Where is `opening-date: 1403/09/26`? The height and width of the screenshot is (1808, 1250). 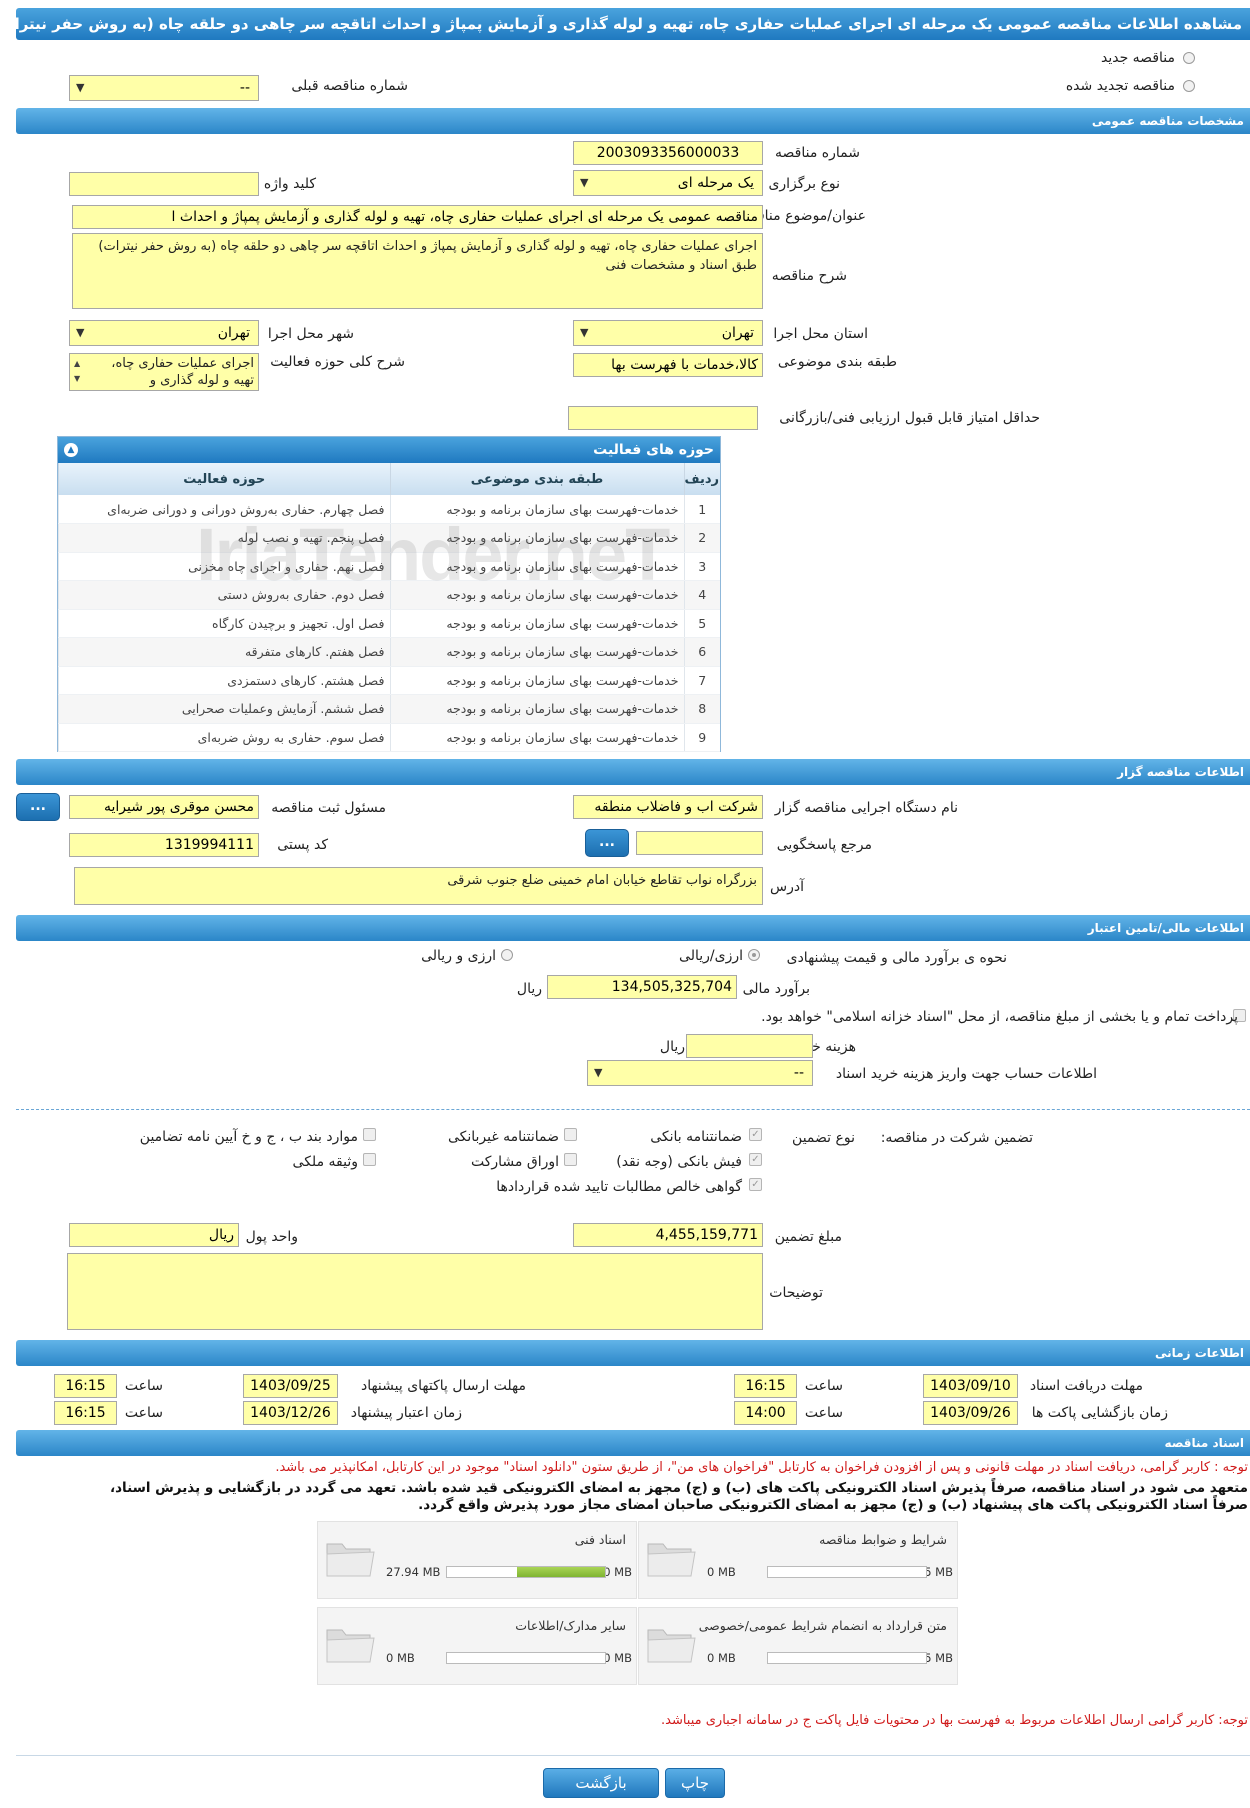
opening-date: 1403/09/26 is located at coordinates (970, 1413).